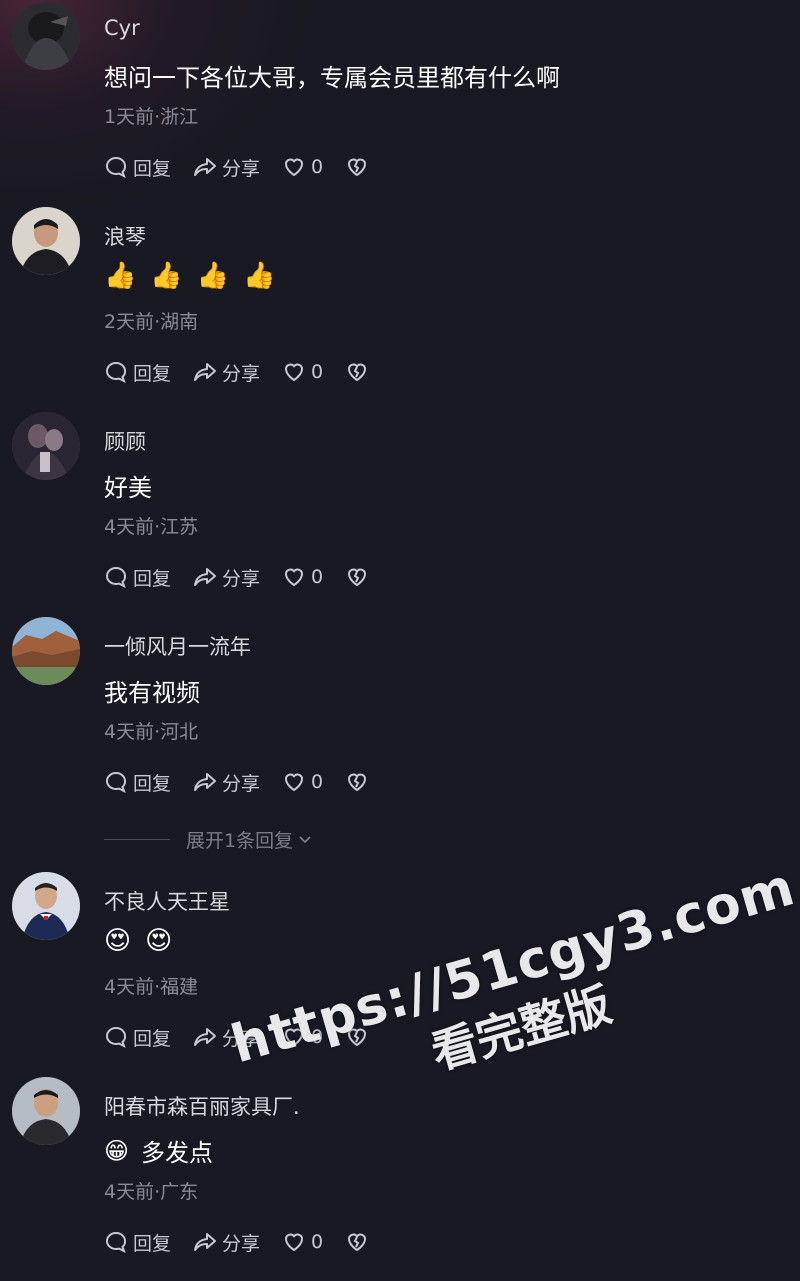 The width and height of the screenshot is (800, 1281). What do you see at coordinates (151, 732) in the screenshot?
I see `comment-meta: 4天前·河北` at bounding box center [151, 732].